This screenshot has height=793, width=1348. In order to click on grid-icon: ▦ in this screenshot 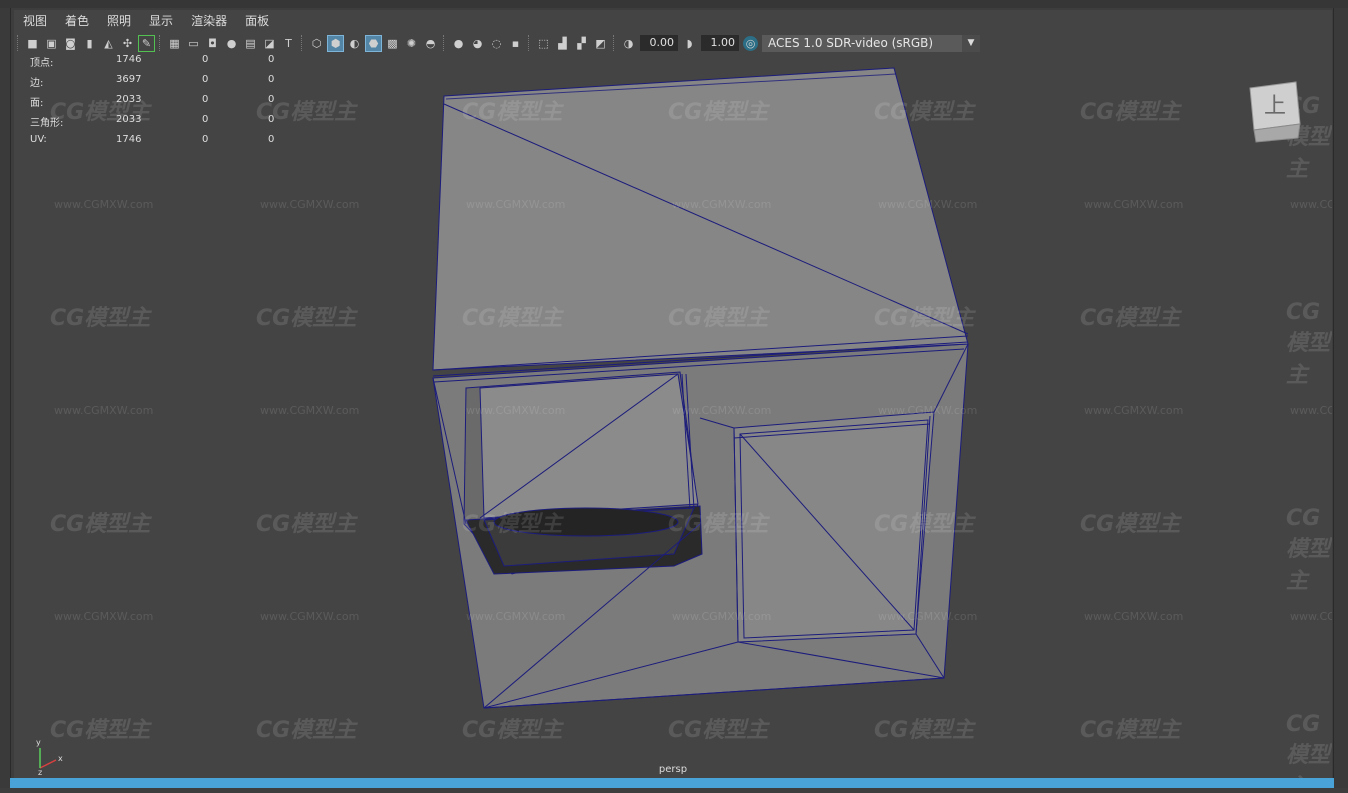, I will do `click(174, 43)`.